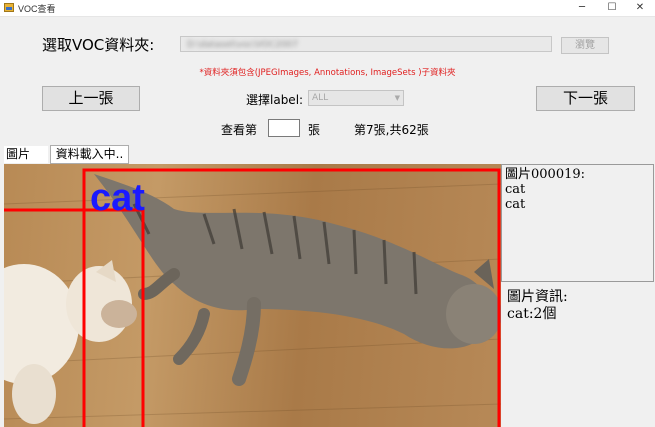 This screenshot has width=655, height=427. Describe the element at coordinates (9, 7) in the screenshot. I see `app-icon` at that location.